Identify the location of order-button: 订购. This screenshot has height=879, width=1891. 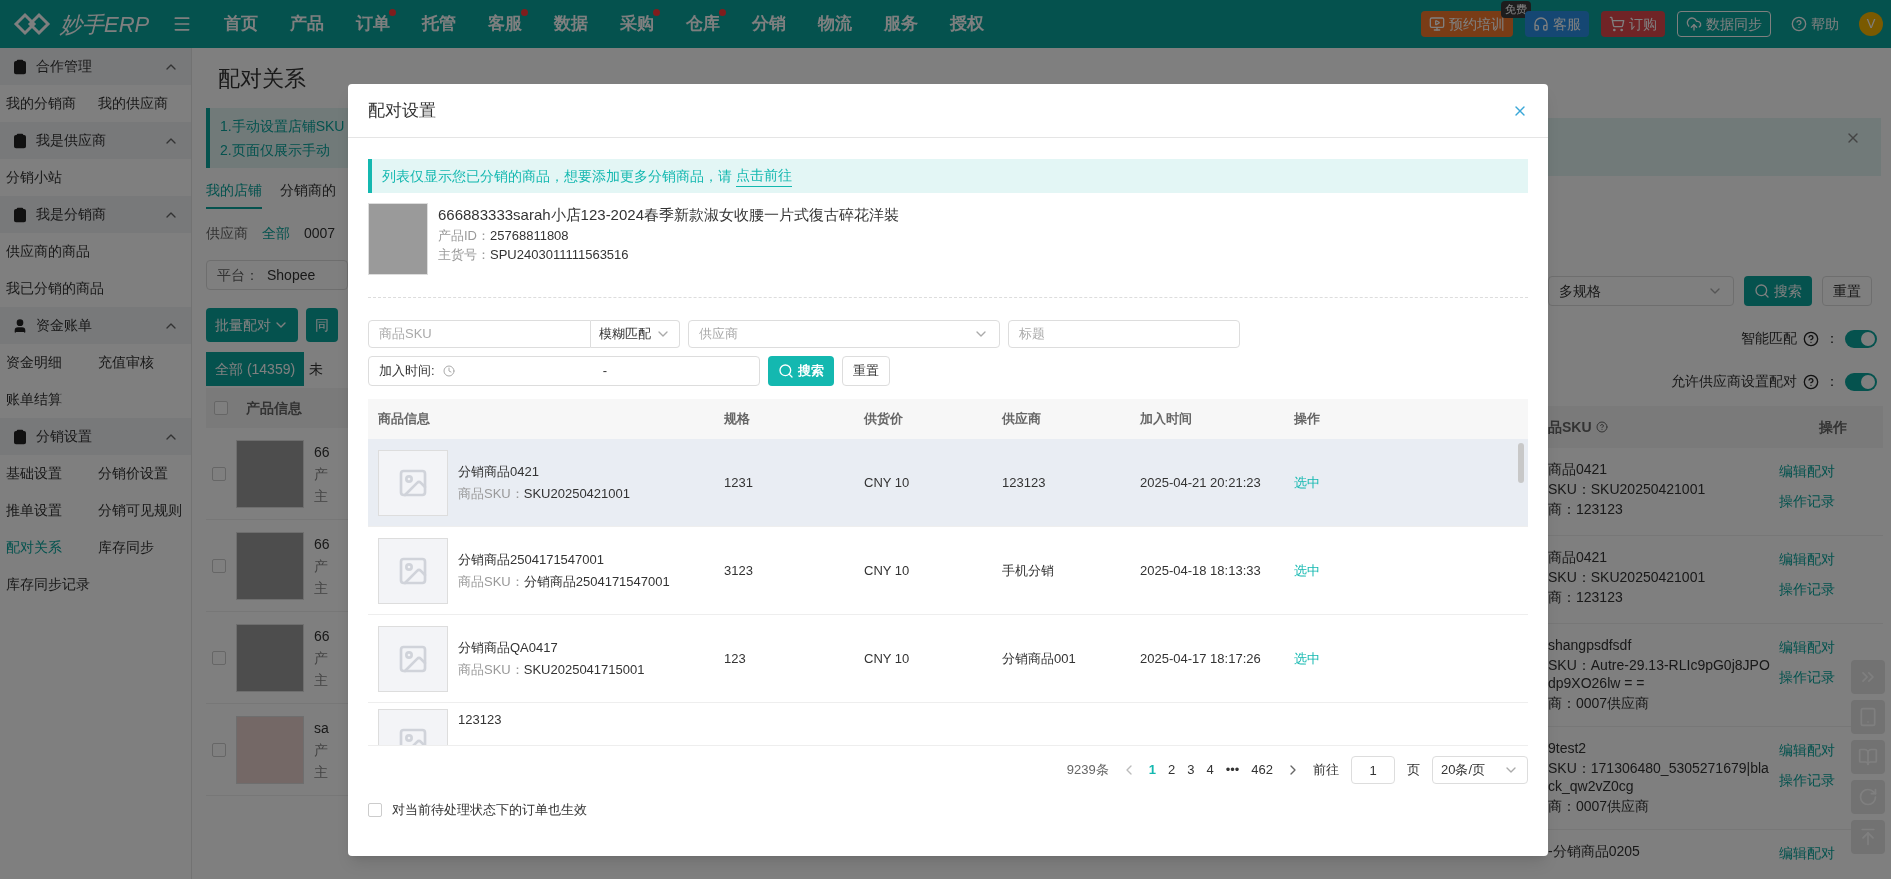
(1633, 24).